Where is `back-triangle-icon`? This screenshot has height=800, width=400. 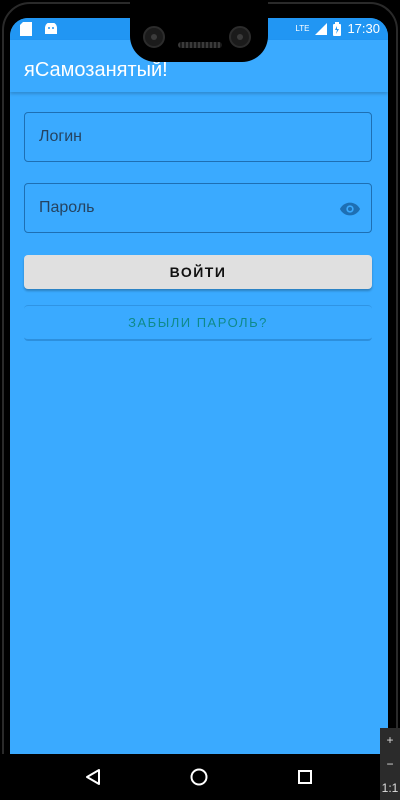
back-triangle-icon is located at coordinates (93, 777).